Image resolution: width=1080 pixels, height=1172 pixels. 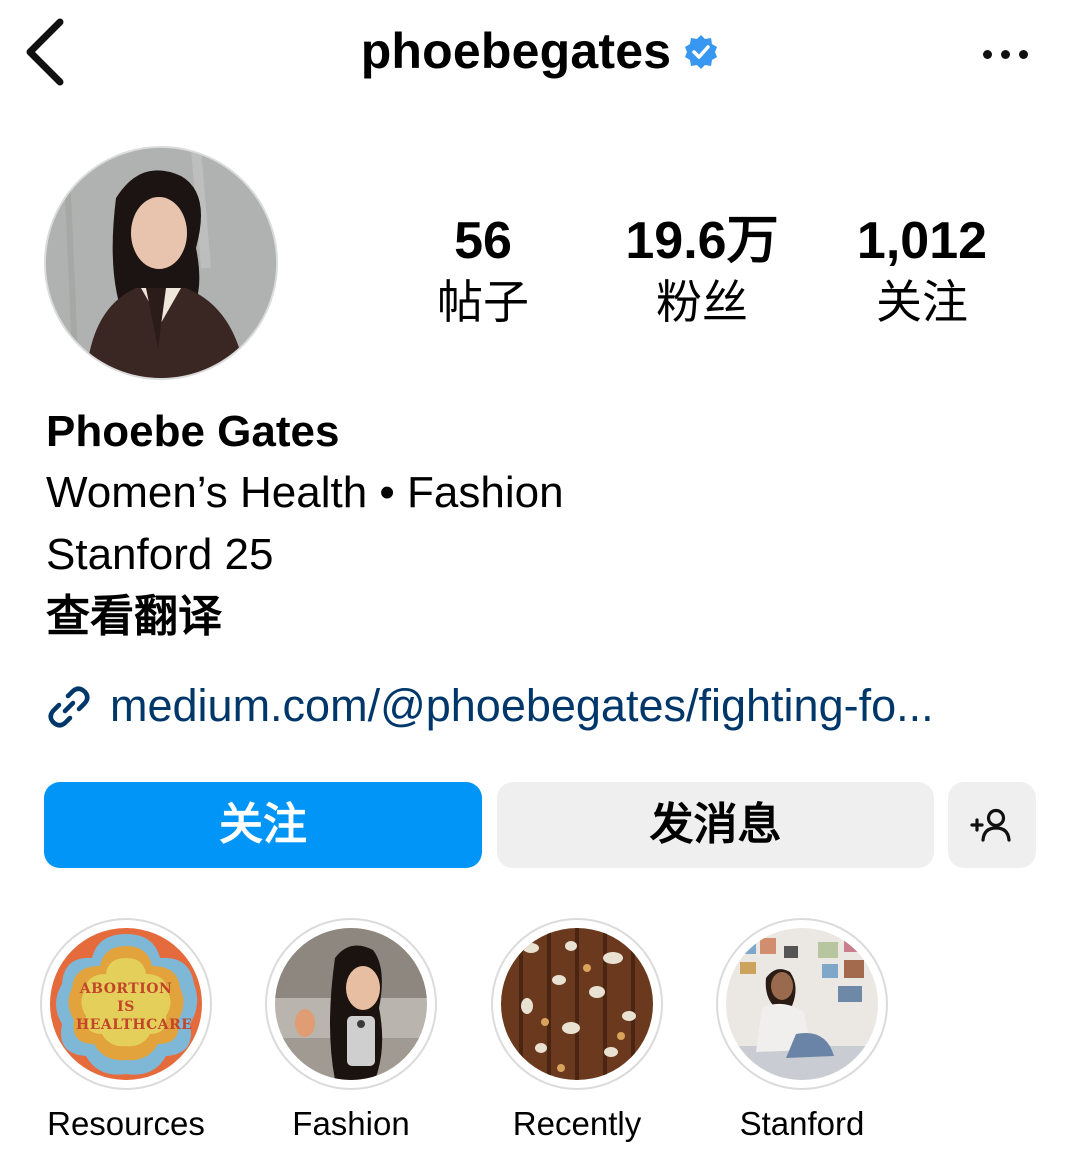 I want to click on add-person-icon, so click(x=990, y=825).